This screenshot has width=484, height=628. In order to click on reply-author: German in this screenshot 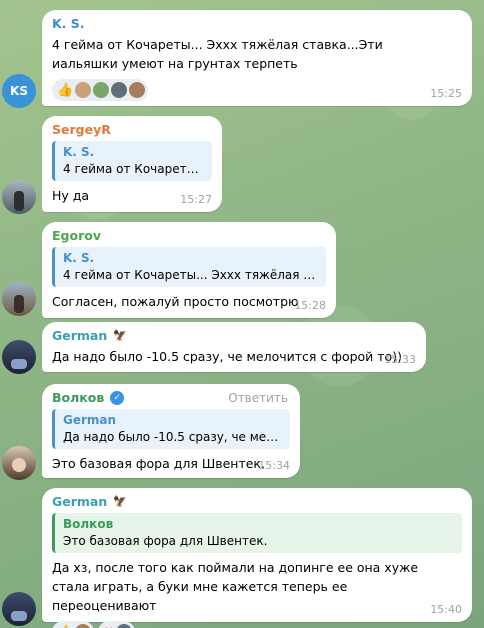, I will do `click(90, 420)`.